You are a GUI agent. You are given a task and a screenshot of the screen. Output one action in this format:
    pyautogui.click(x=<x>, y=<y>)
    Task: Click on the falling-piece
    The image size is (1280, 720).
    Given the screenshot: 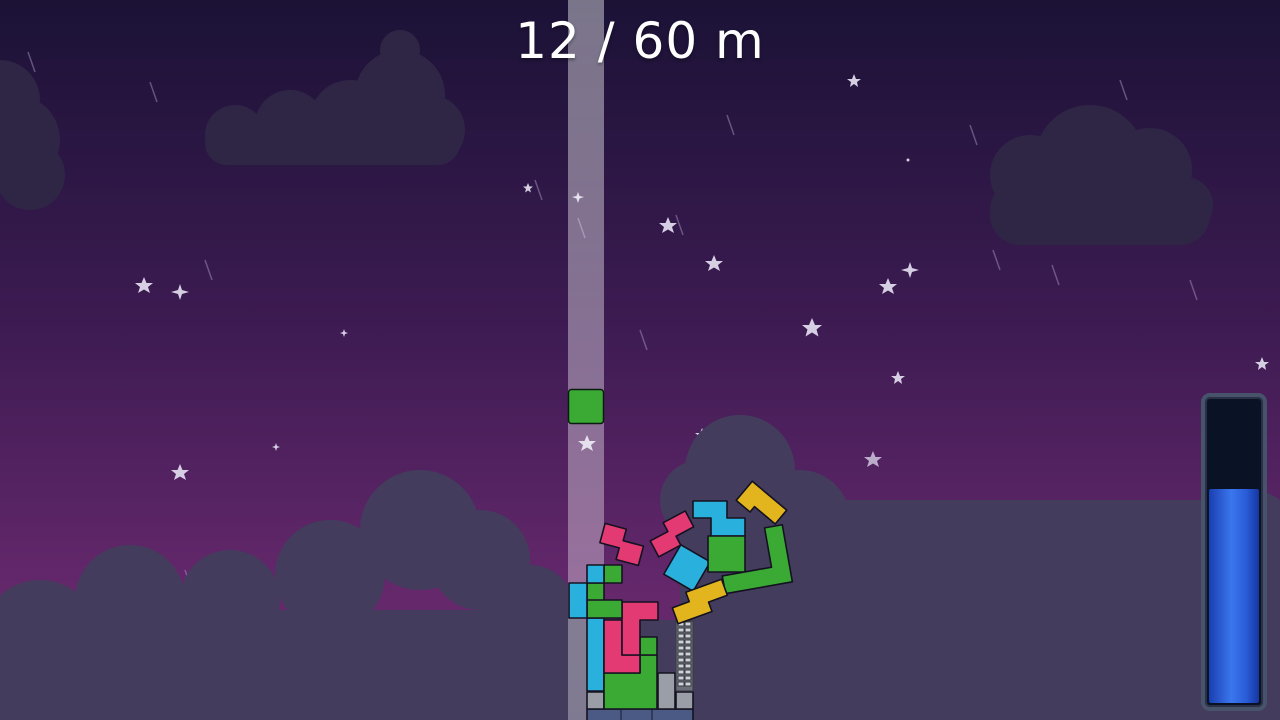 What is the action you would take?
    pyautogui.click(x=586, y=406)
    